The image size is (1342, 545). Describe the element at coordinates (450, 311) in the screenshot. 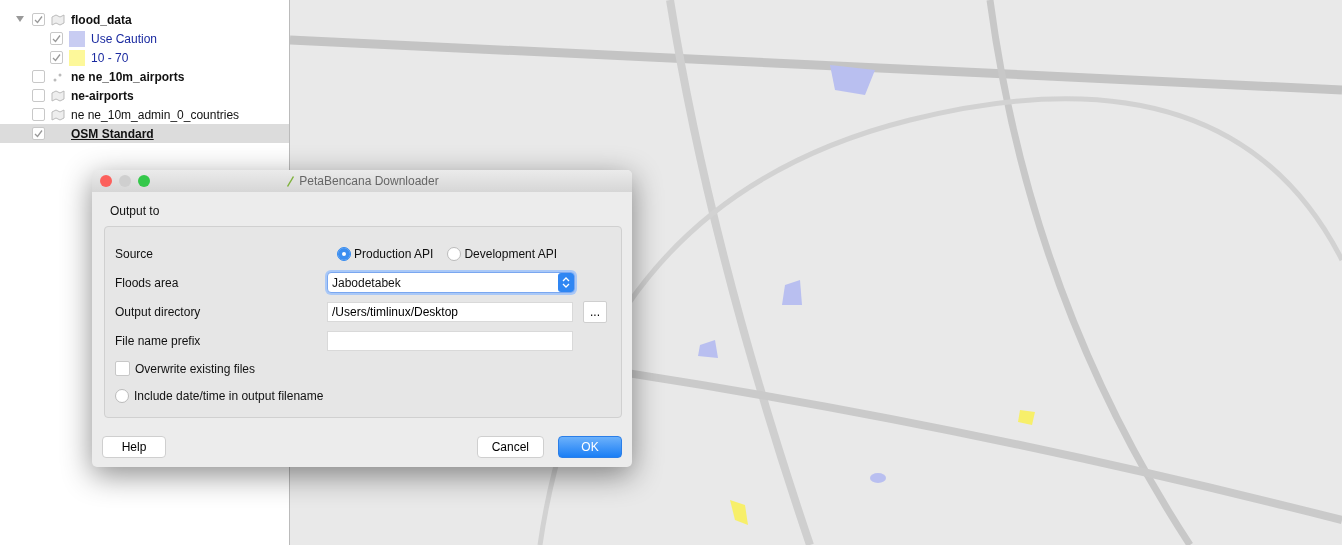

I see `directory-field: /Users/timlinux/Desktop` at that location.